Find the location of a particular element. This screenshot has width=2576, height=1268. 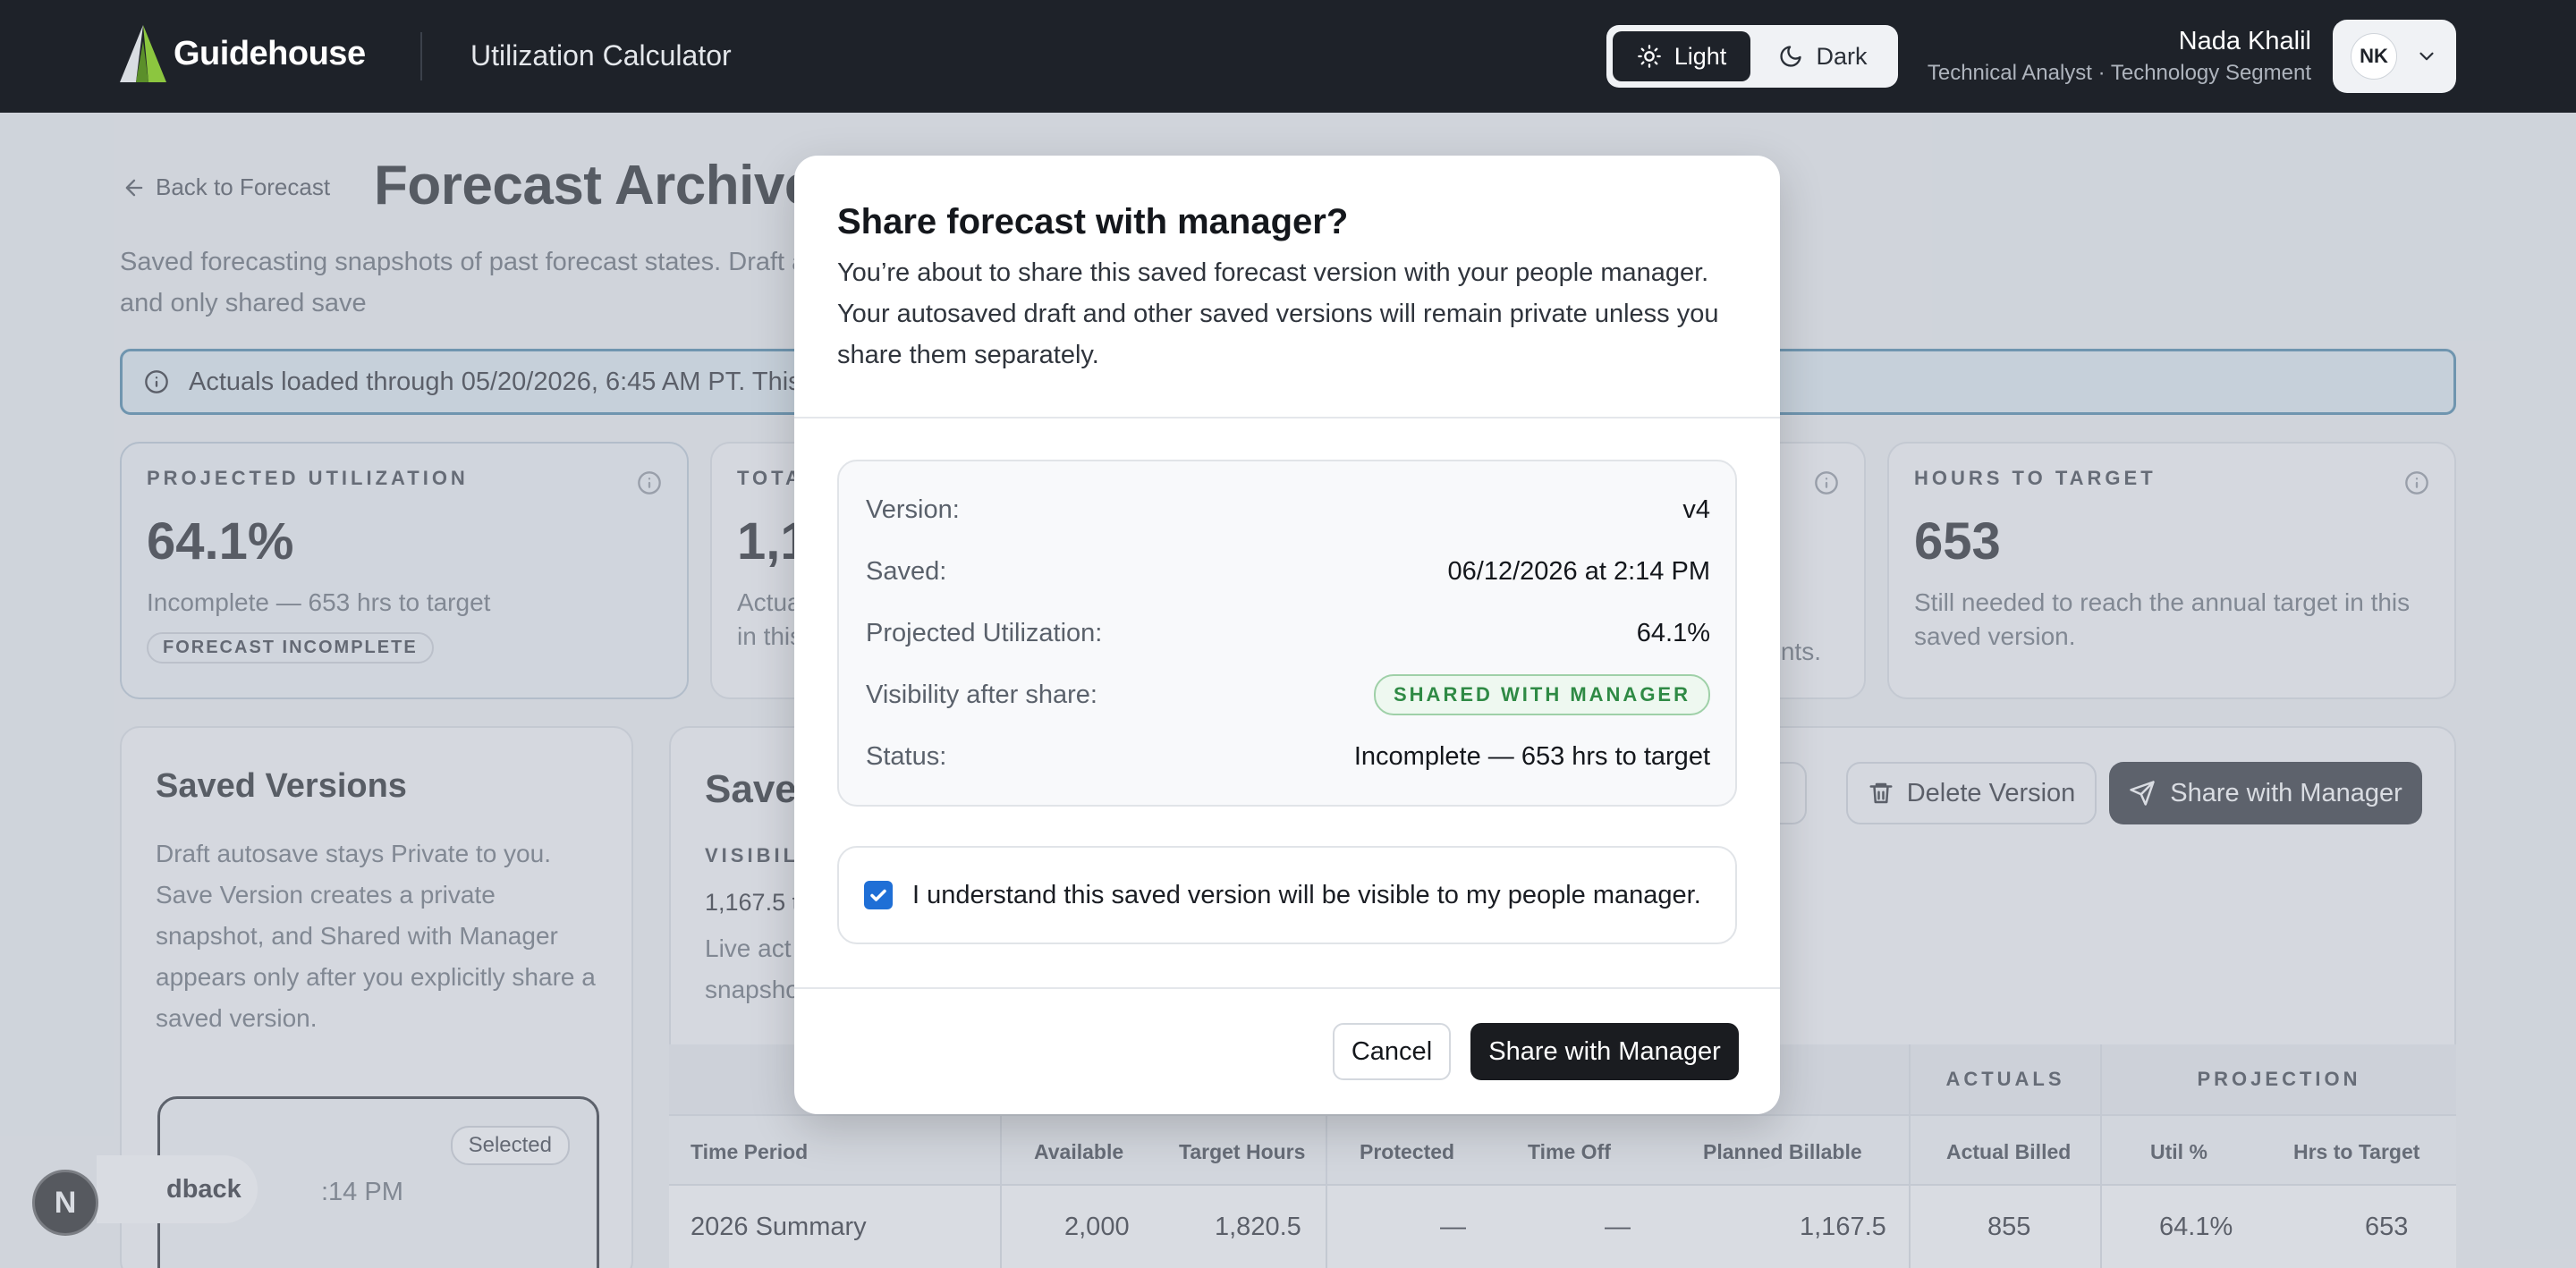

theme-light-label: Light is located at coordinates (1700, 56).